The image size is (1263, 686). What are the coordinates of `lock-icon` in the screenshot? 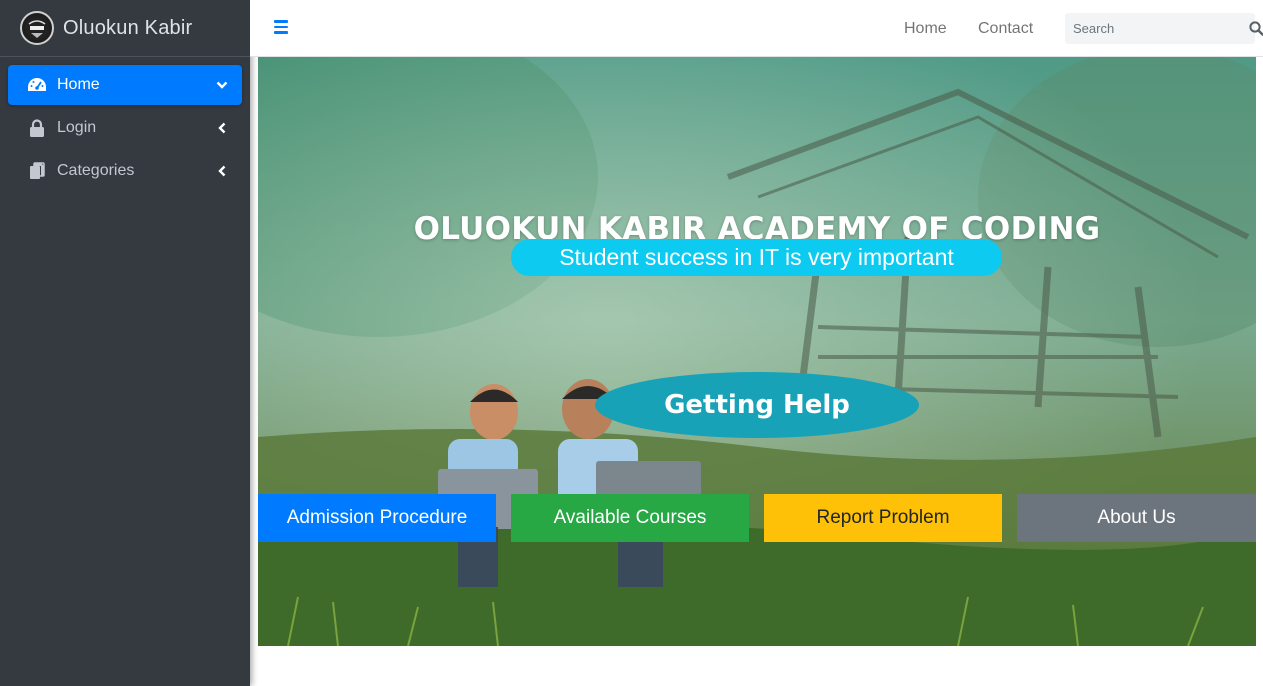 It's located at (37, 128).